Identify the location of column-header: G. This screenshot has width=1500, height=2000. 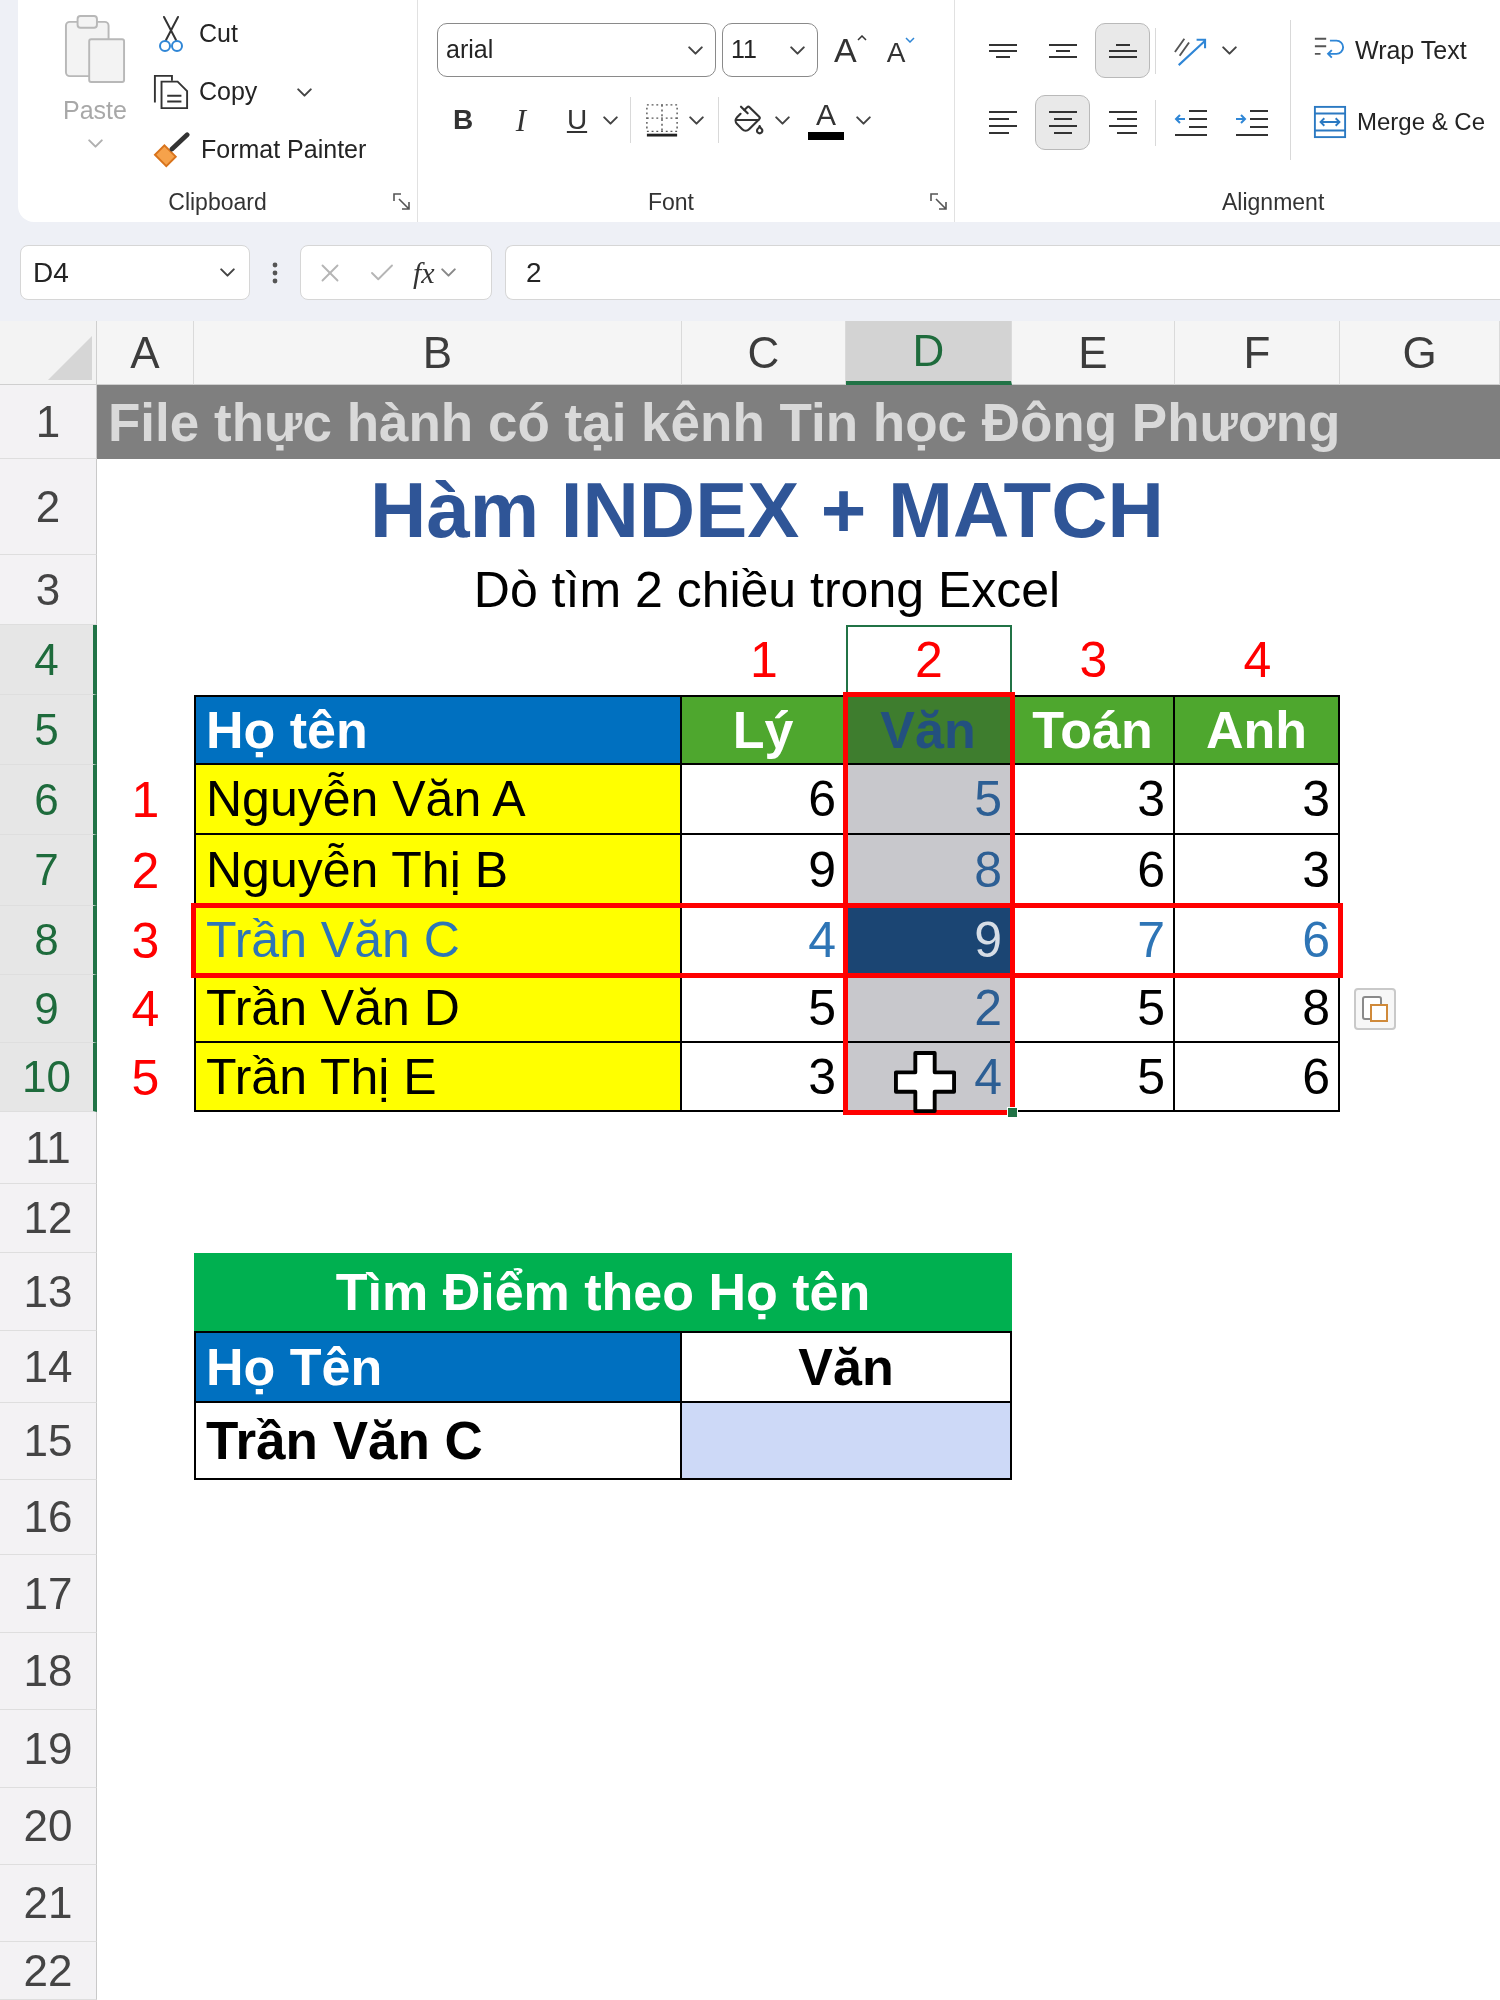
(1420, 353).